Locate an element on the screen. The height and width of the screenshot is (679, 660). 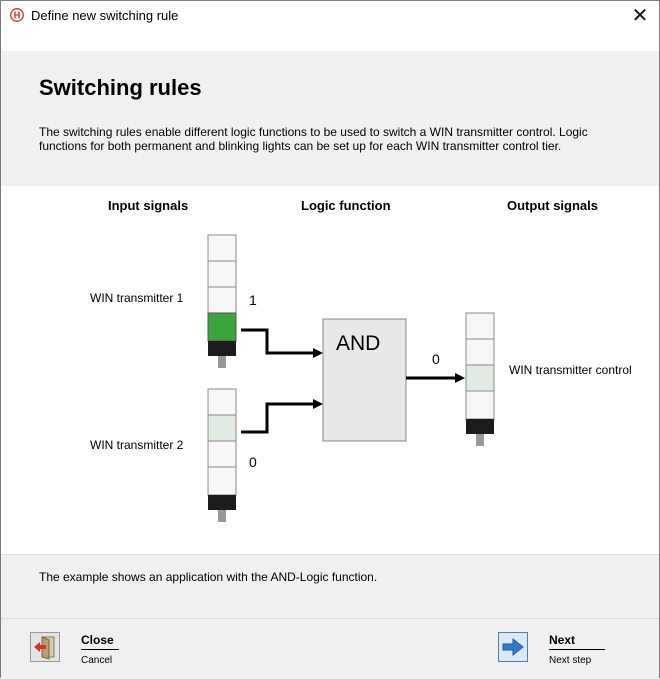
next-button: Next Next step is located at coordinates (558, 650).